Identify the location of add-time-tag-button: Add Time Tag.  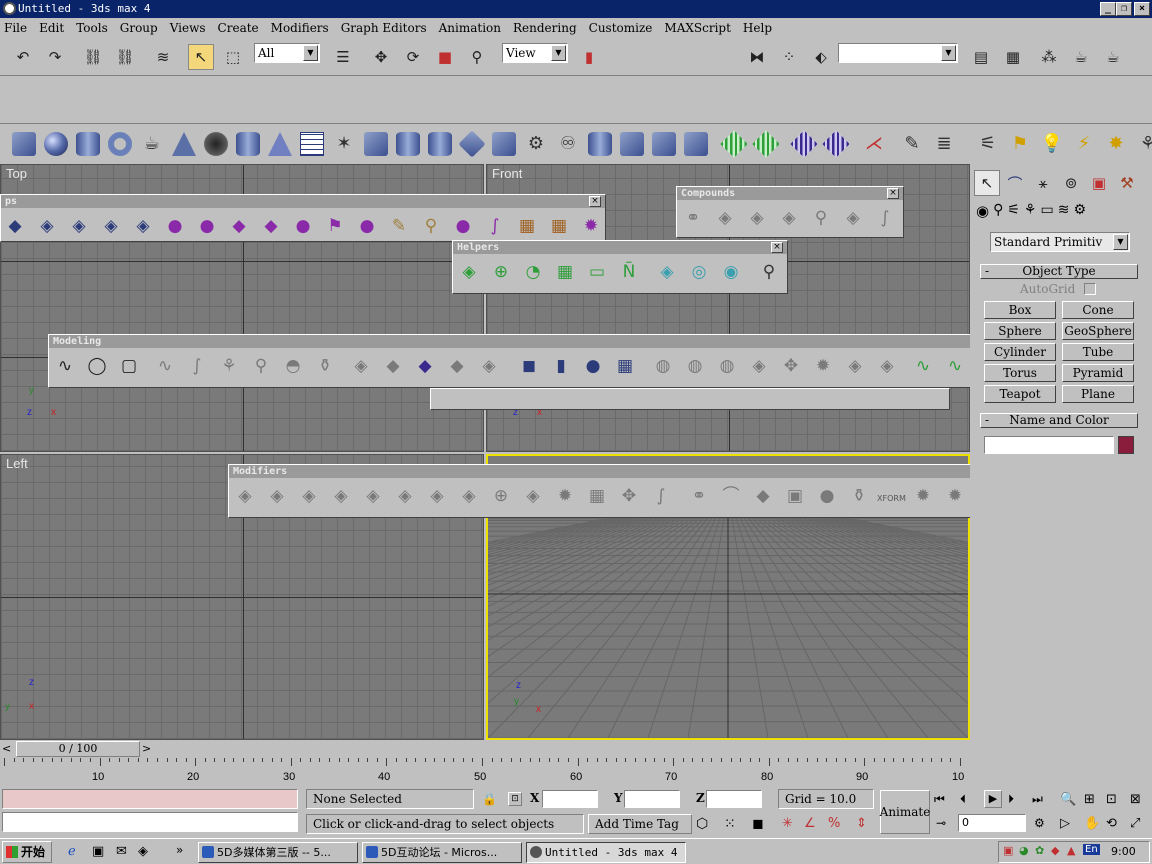
(640, 824).